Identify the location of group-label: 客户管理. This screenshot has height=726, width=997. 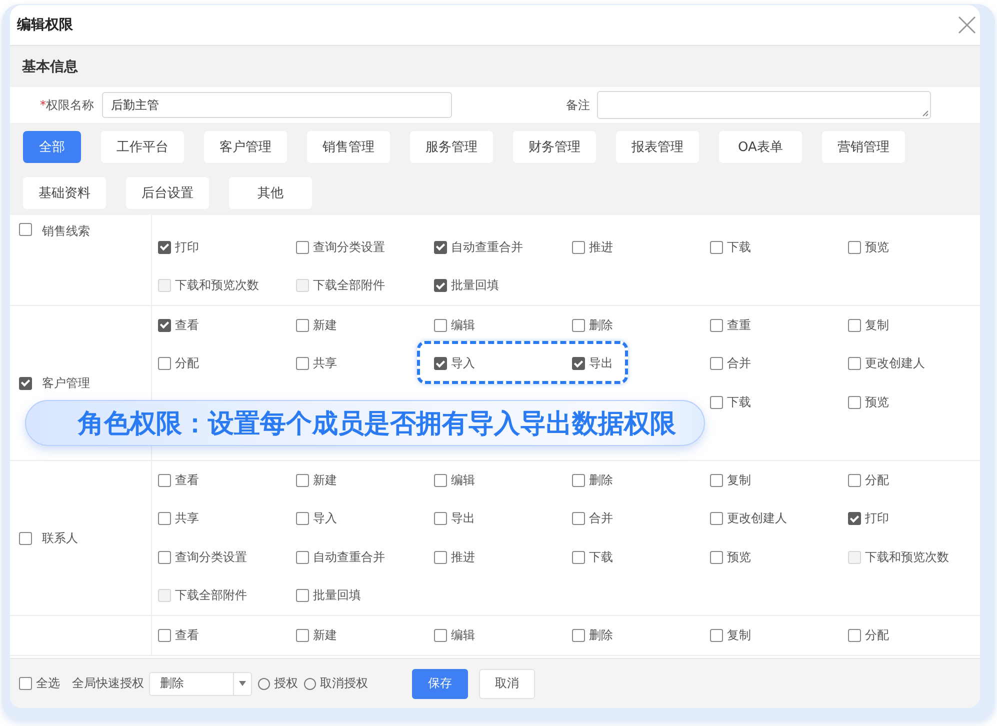
(66, 383).